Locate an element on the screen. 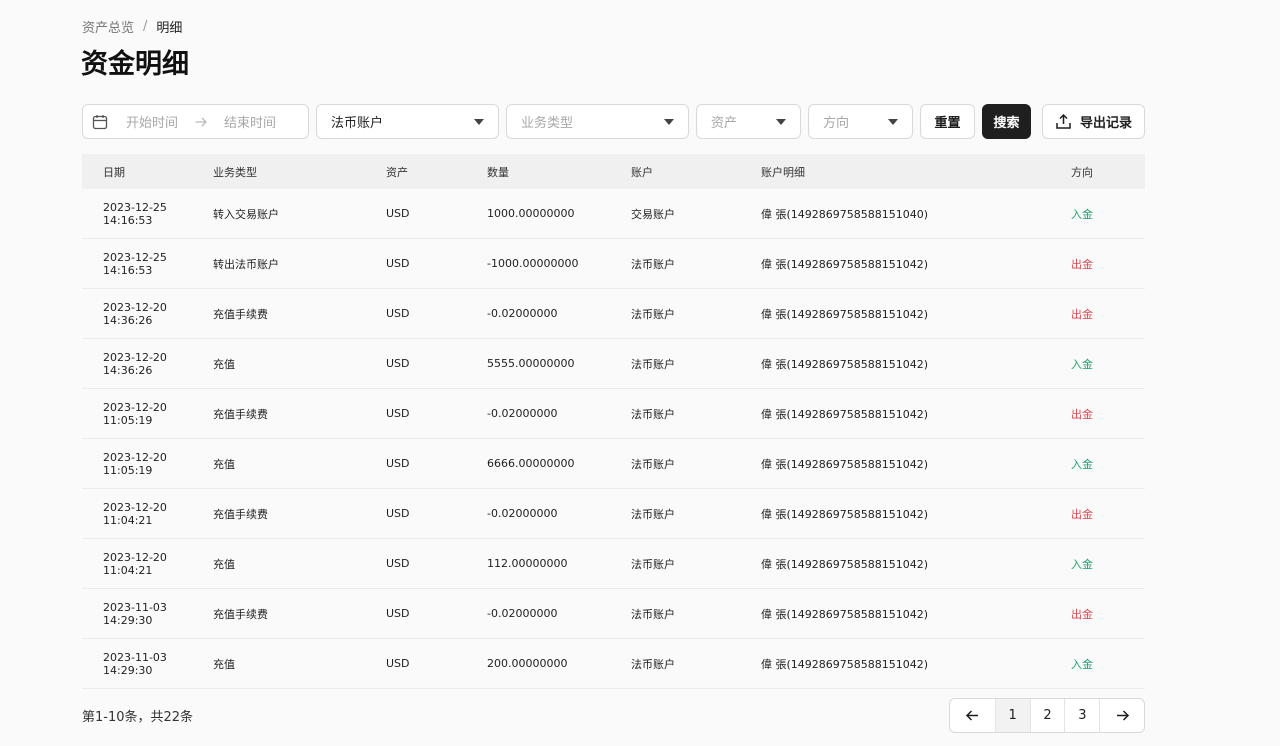  account-select-value: 法币账户 is located at coordinates (357, 123).